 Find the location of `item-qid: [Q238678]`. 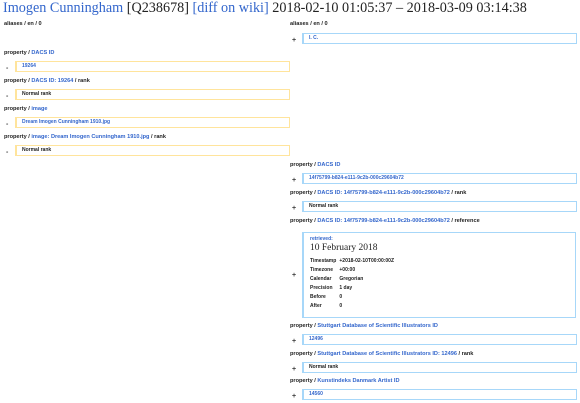

item-qid: [Q238678] is located at coordinates (157, 8).